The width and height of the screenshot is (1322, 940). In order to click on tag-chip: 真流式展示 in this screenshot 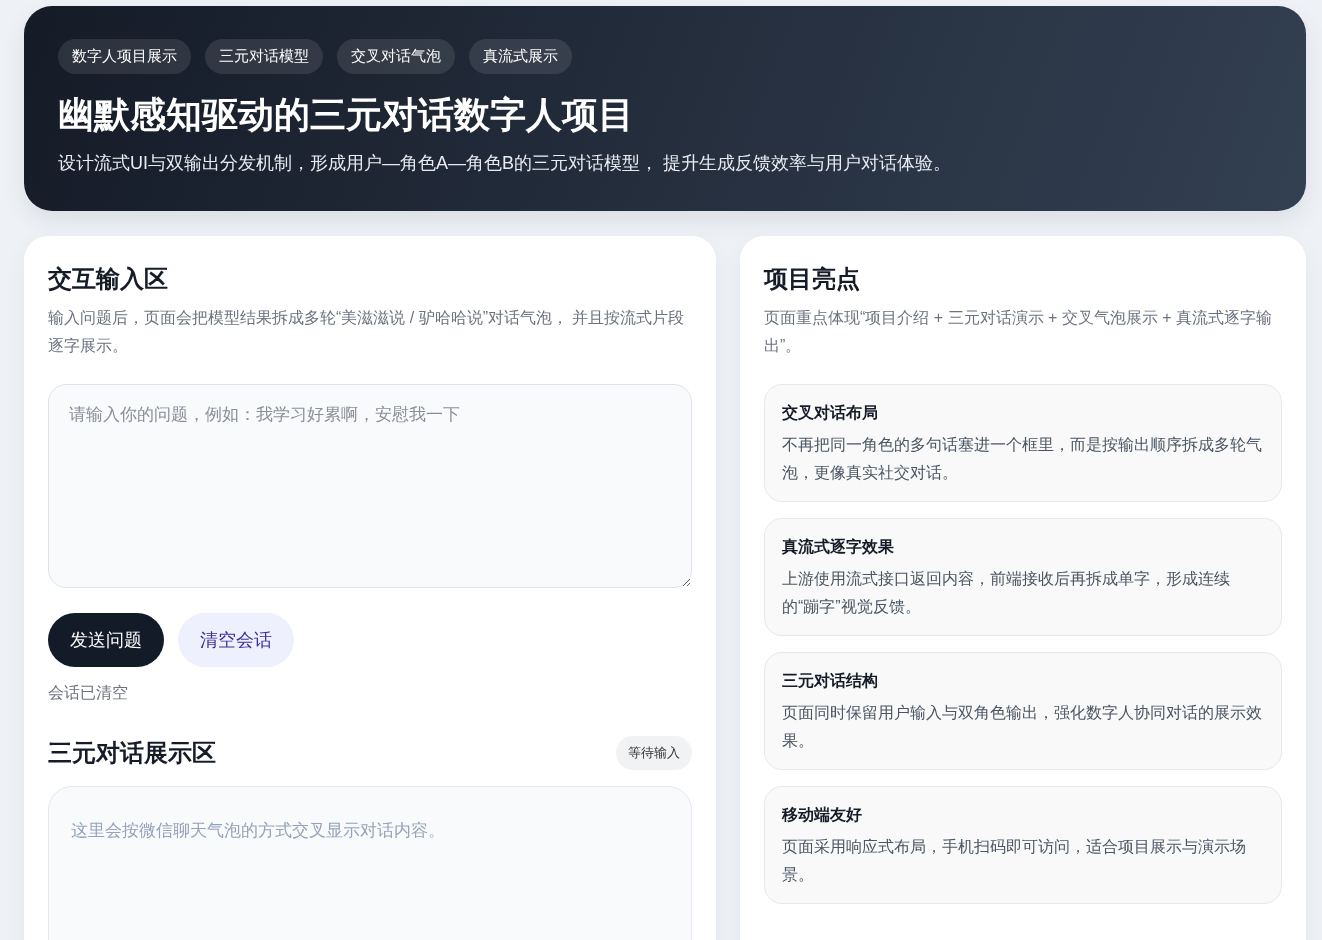, I will do `click(520, 56)`.